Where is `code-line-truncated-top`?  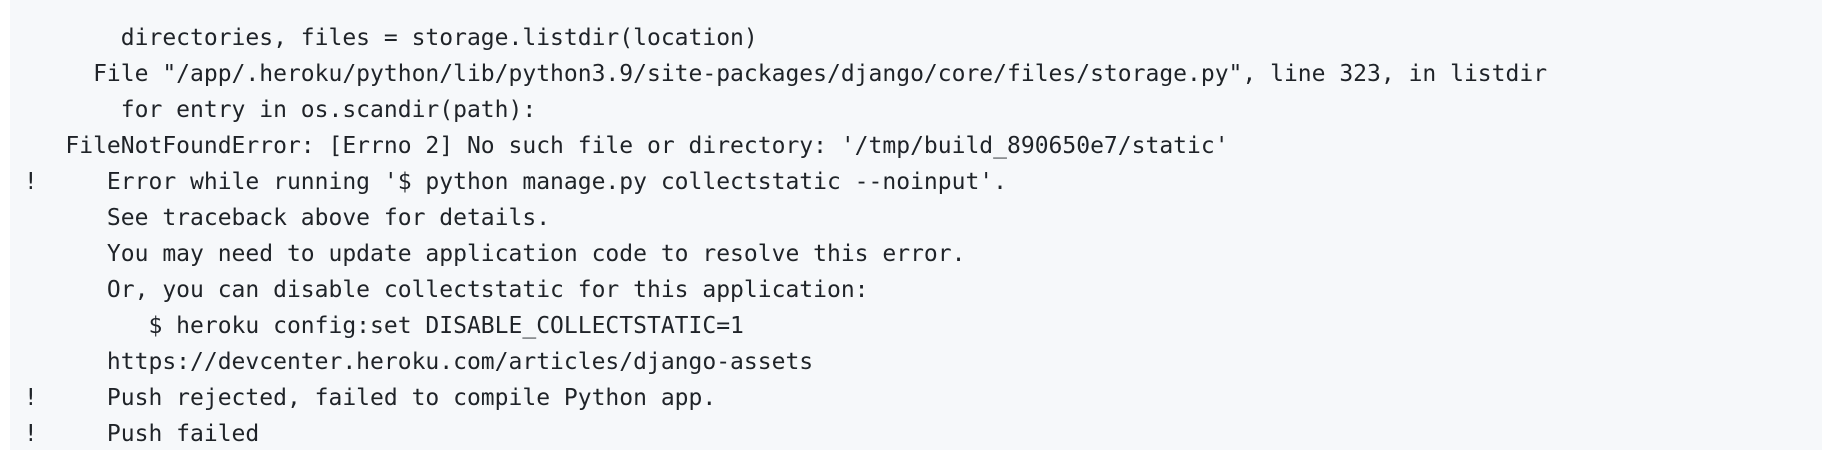 code-line-truncated-top is located at coordinates (778, 10).